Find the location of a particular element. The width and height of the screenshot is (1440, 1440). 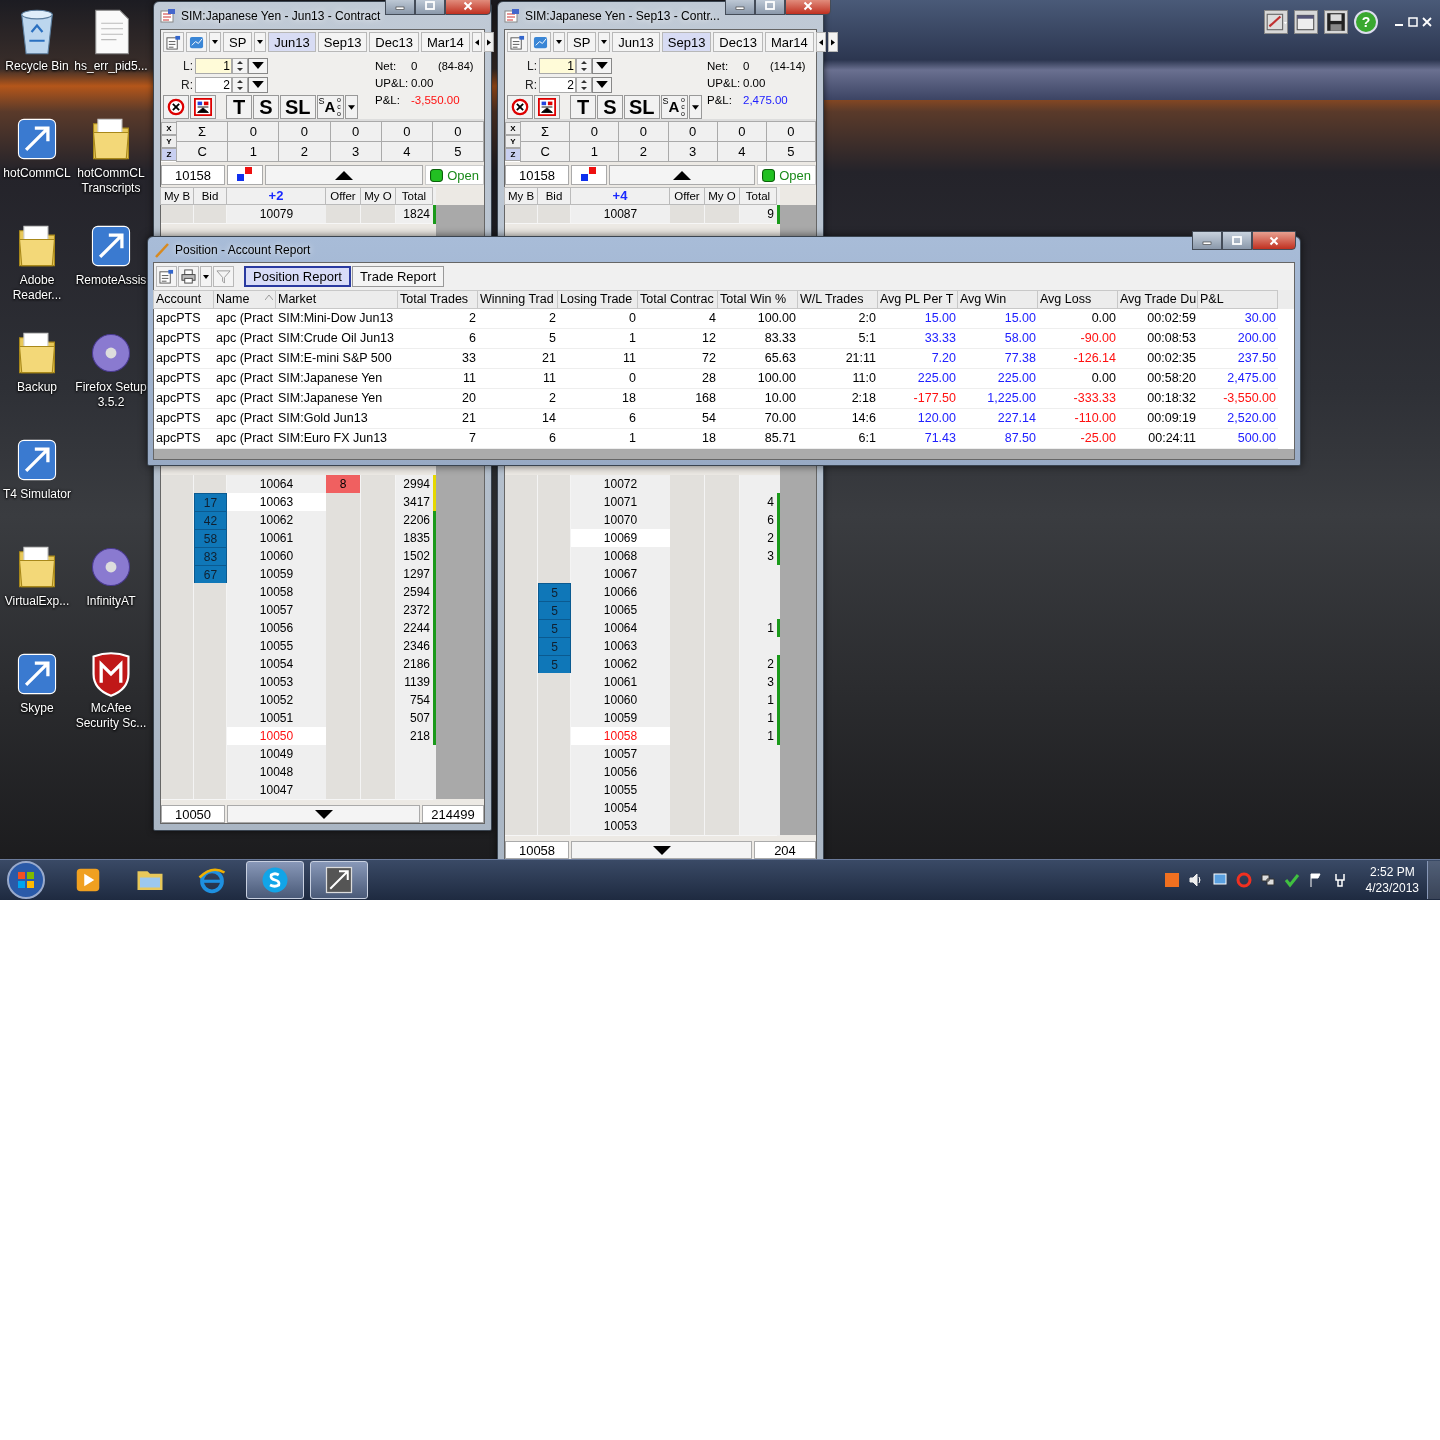

axis-button: X is located at coordinates (169, 128).